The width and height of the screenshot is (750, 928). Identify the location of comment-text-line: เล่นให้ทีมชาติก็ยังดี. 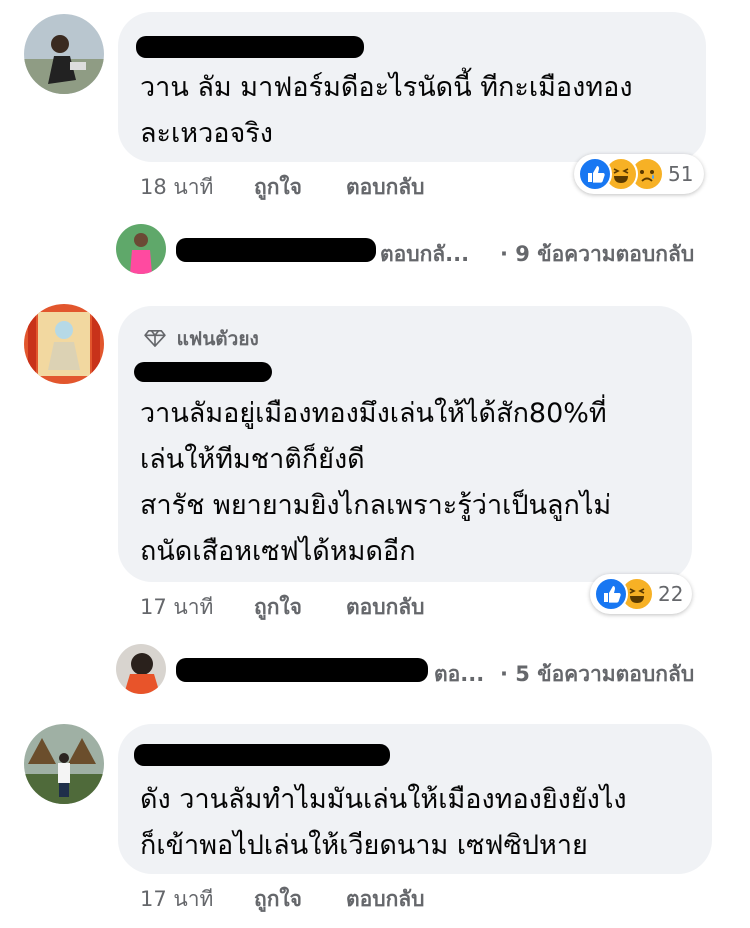
(252, 459).